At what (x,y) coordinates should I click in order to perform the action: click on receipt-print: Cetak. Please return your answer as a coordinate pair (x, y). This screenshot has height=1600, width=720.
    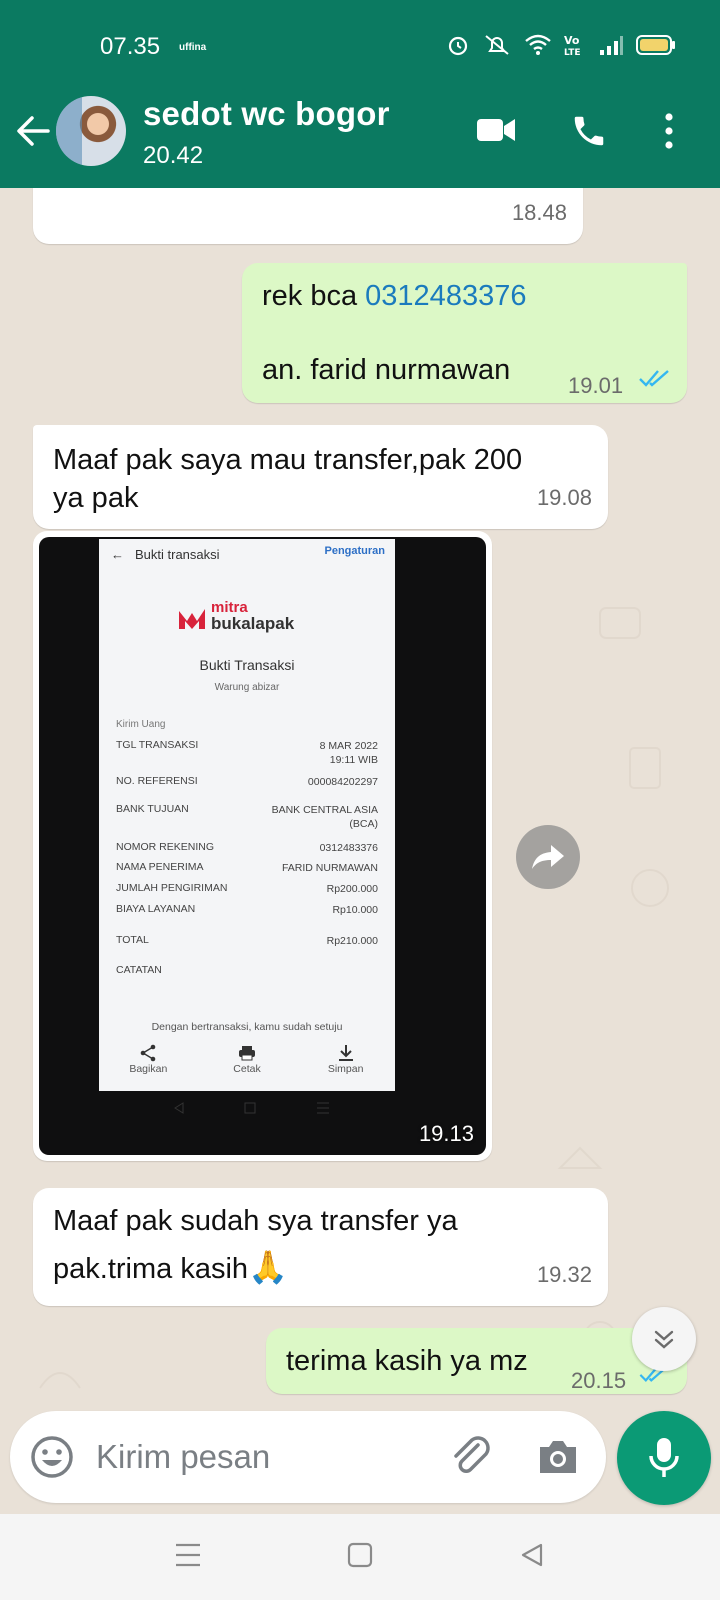
    Looking at the image, I should click on (247, 1064).